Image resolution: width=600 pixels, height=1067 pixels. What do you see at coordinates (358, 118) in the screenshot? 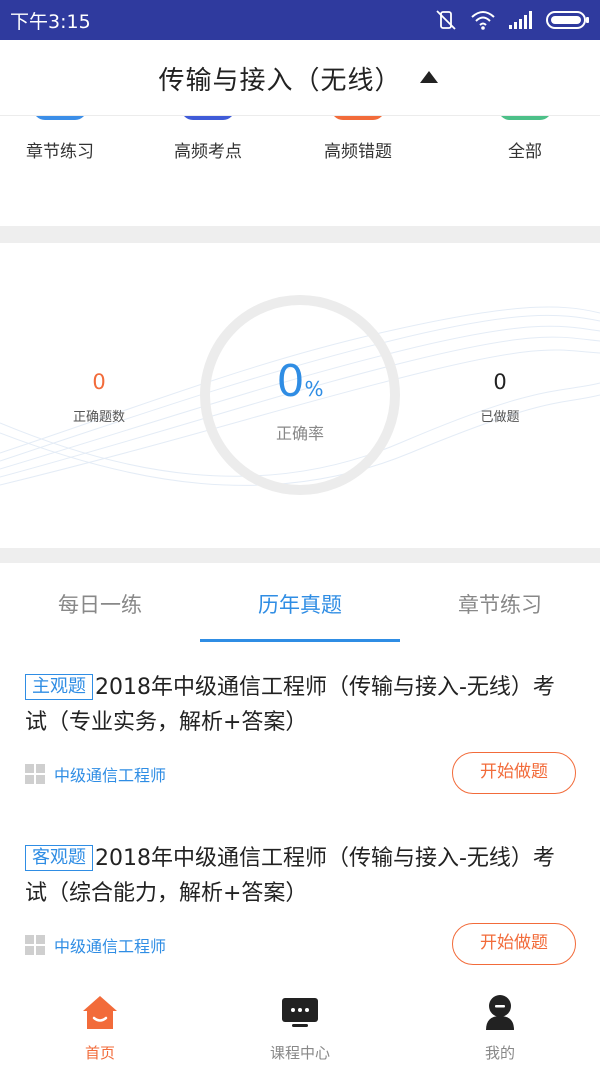
I see `high-frequency-errors-icon` at bounding box center [358, 118].